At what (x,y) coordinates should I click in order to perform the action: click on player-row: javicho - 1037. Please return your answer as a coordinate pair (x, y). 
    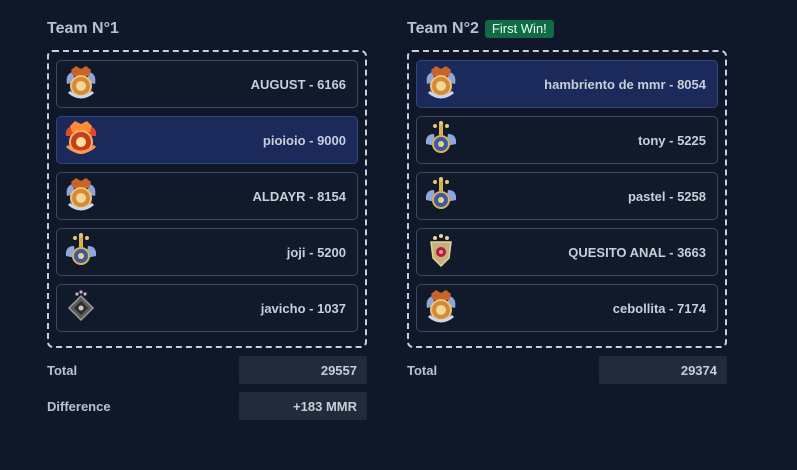
    Looking at the image, I should click on (207, 308).